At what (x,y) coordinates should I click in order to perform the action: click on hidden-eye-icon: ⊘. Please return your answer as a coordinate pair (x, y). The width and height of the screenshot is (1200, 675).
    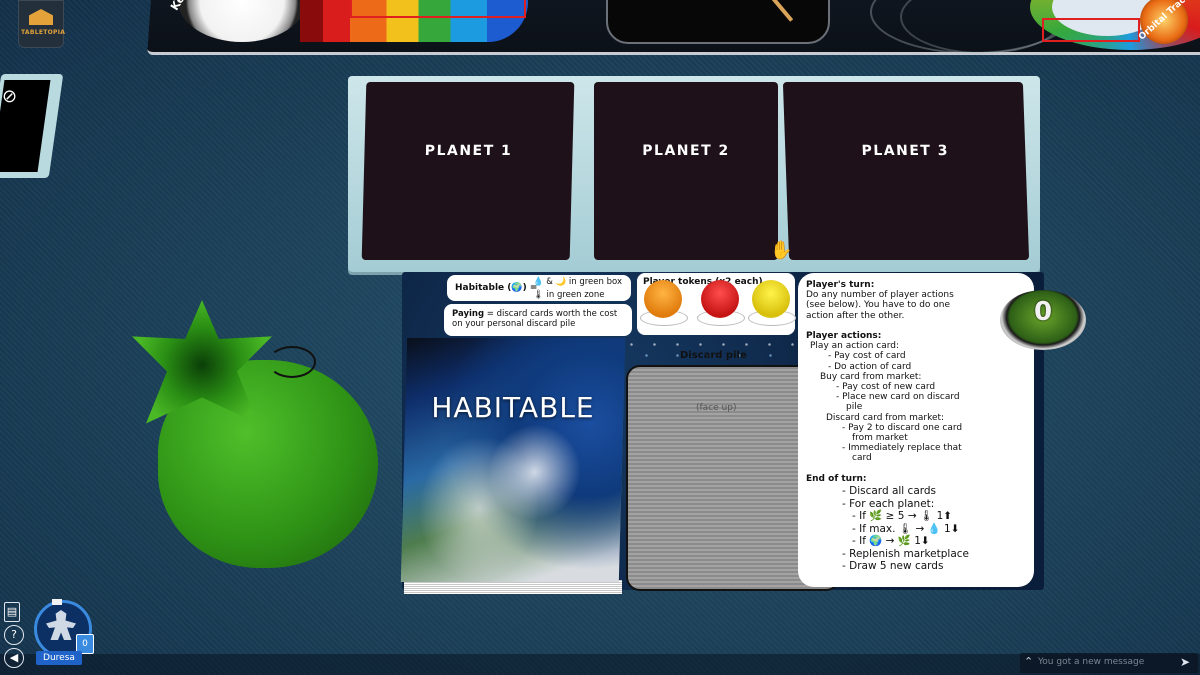
    Looking at the image, I should click on (15, 99).